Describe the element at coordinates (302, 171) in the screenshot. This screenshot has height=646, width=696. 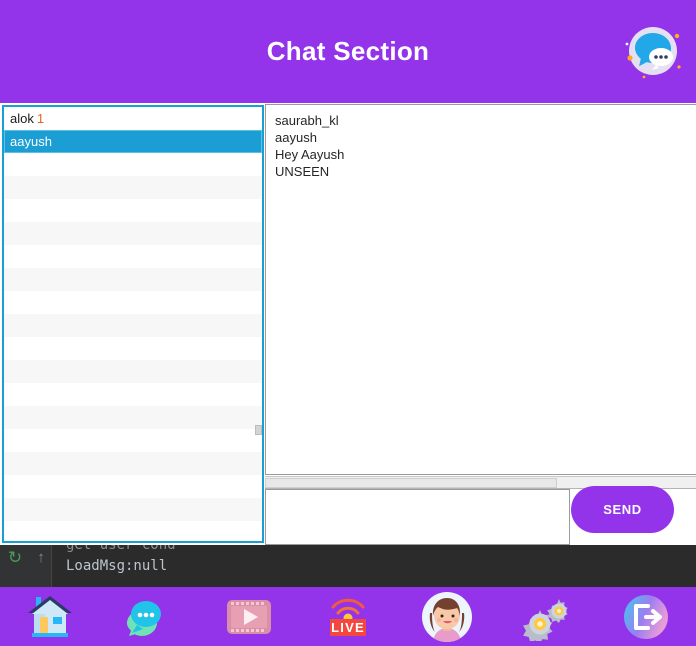
I see `chat-message-line: UNSEEN` at that location.